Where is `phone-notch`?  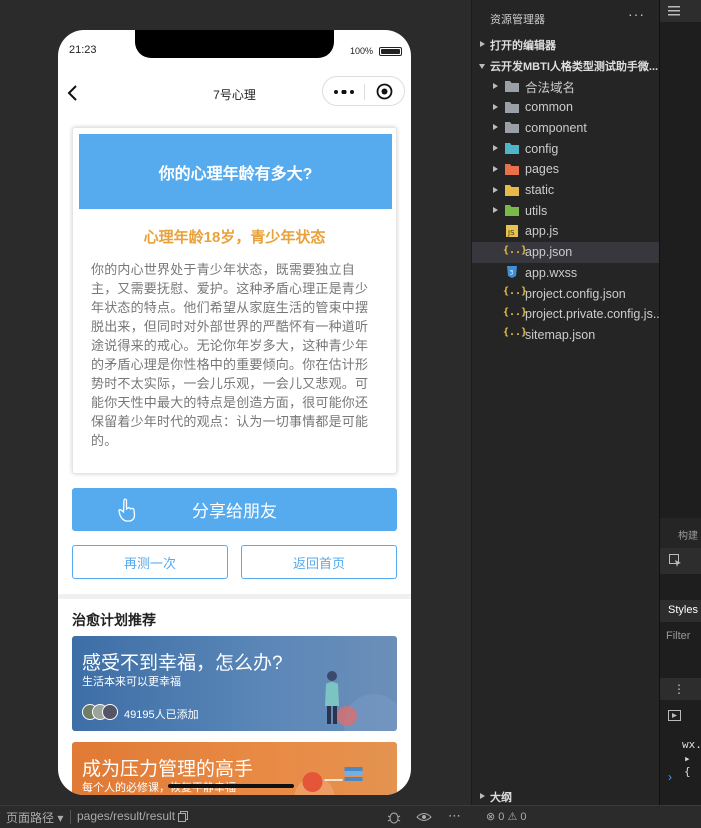 phone-notch is located at coordinates (234, 44).